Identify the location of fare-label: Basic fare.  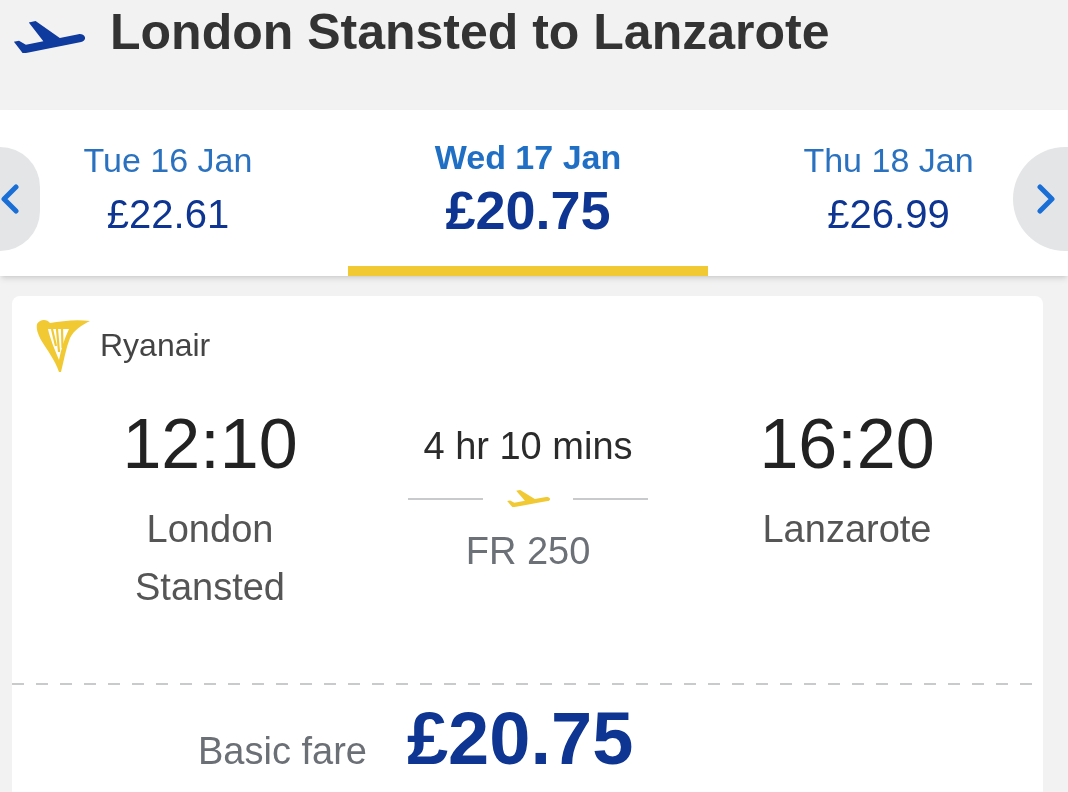
(282, 751).